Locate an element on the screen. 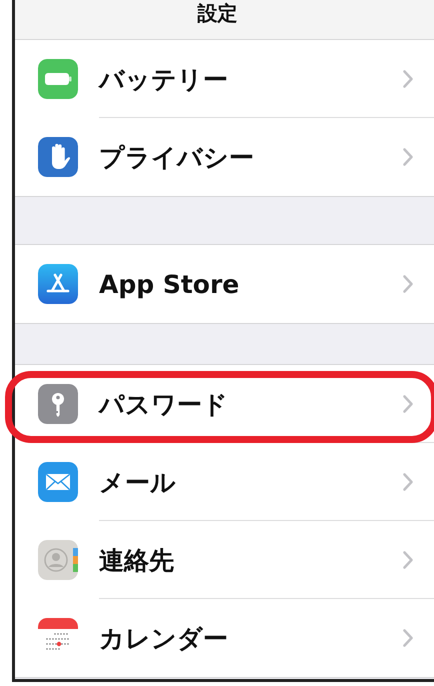 The height and width of the screenshot is (686, 434). battery-icon is located at coordinates (58, 79).